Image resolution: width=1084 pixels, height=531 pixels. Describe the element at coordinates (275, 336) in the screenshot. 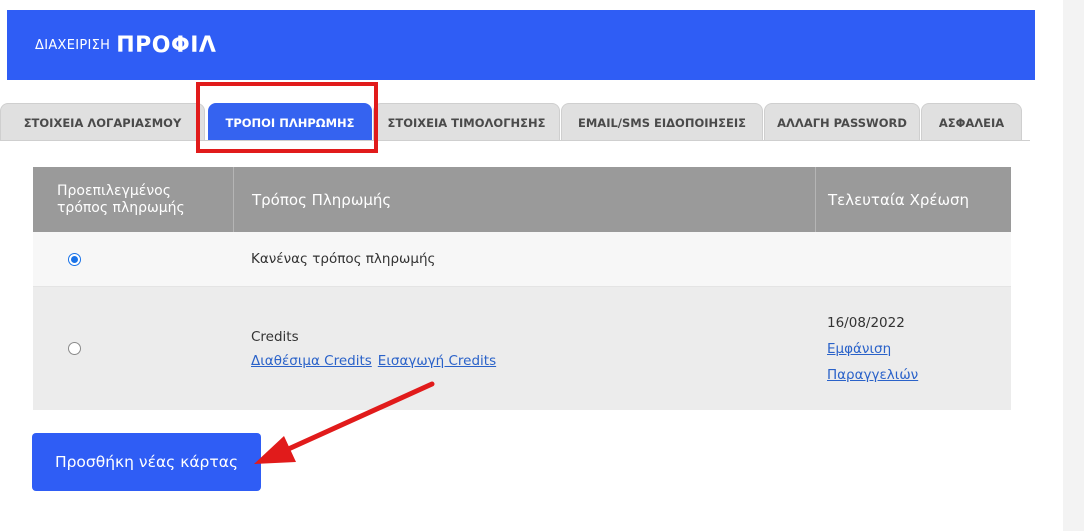

I see `method-name: Credits` at that location.